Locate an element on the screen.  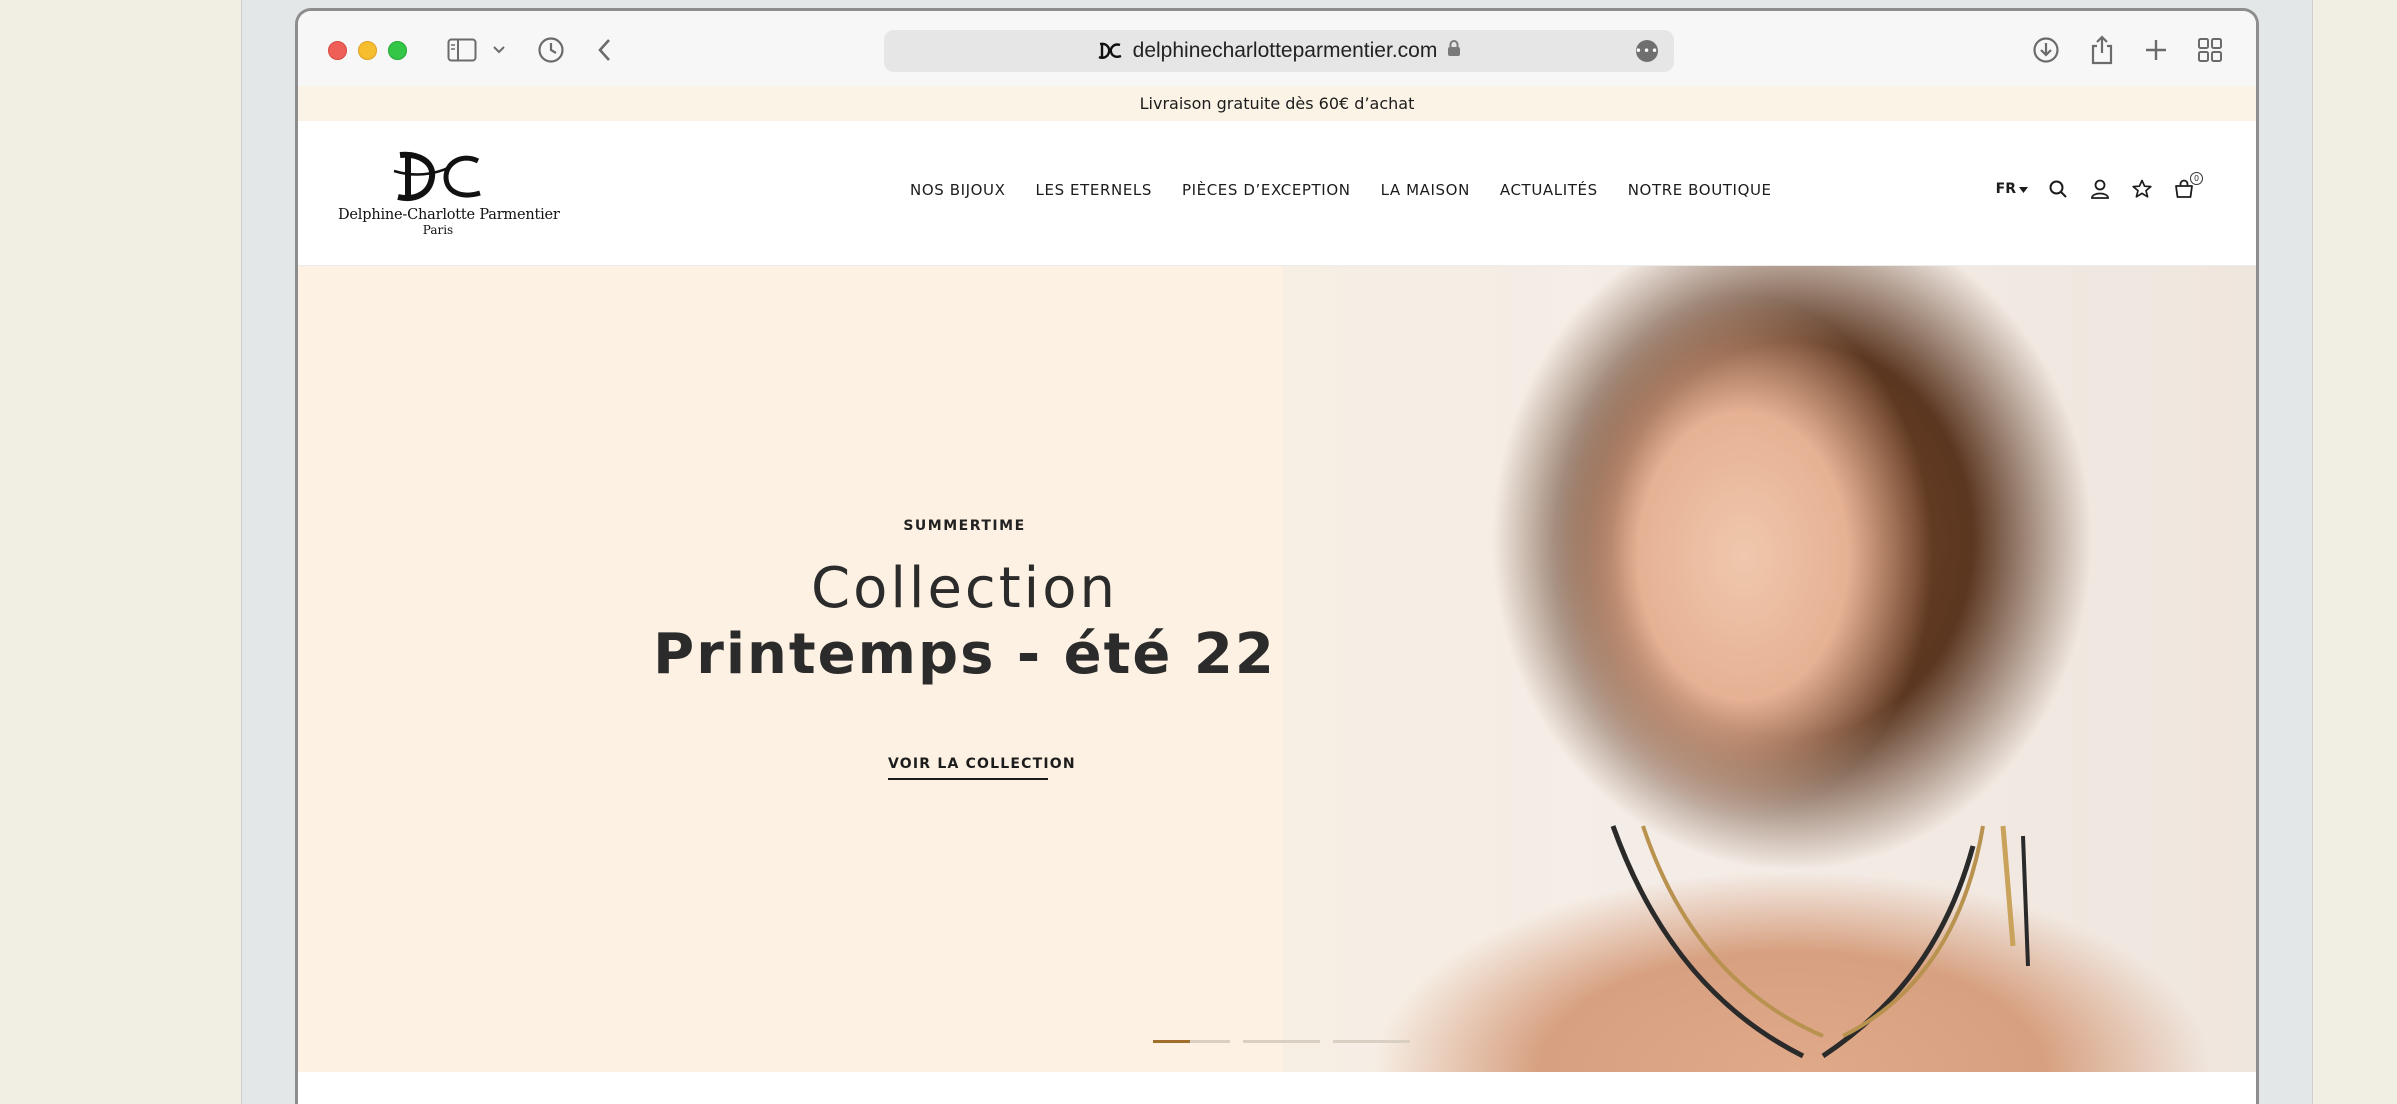
nav-item-pieces-exception: PIÈCES D’EXCEPTION is located at coordinates (1266, 190).